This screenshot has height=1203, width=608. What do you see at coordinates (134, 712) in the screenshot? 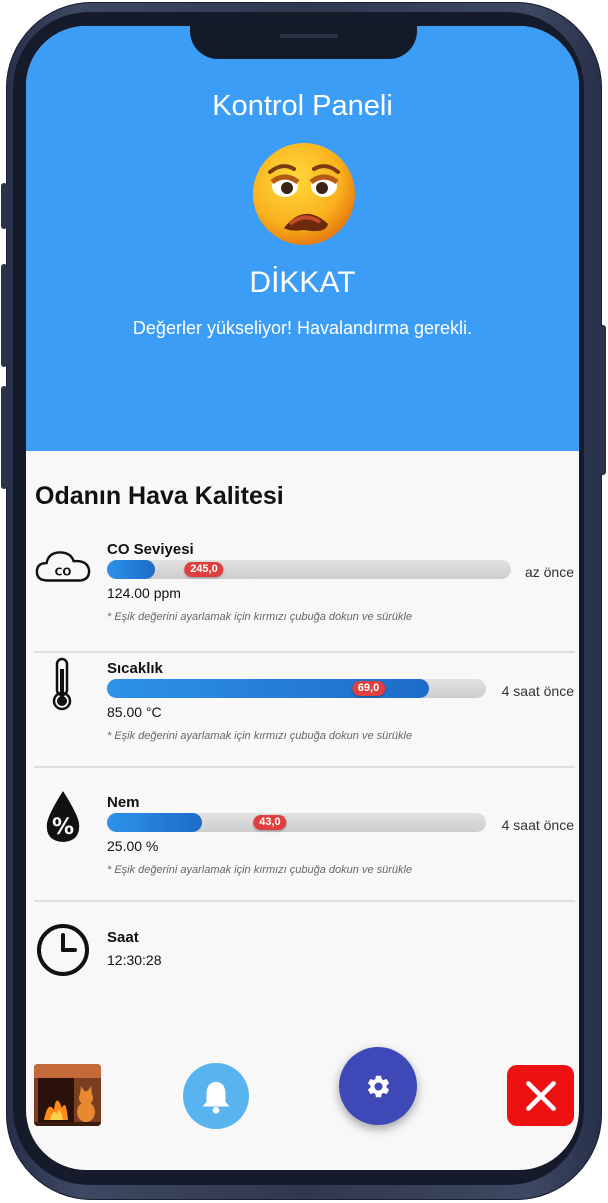
I see `sensor-value: 85.00 °C` at bounding box center [134, 712].